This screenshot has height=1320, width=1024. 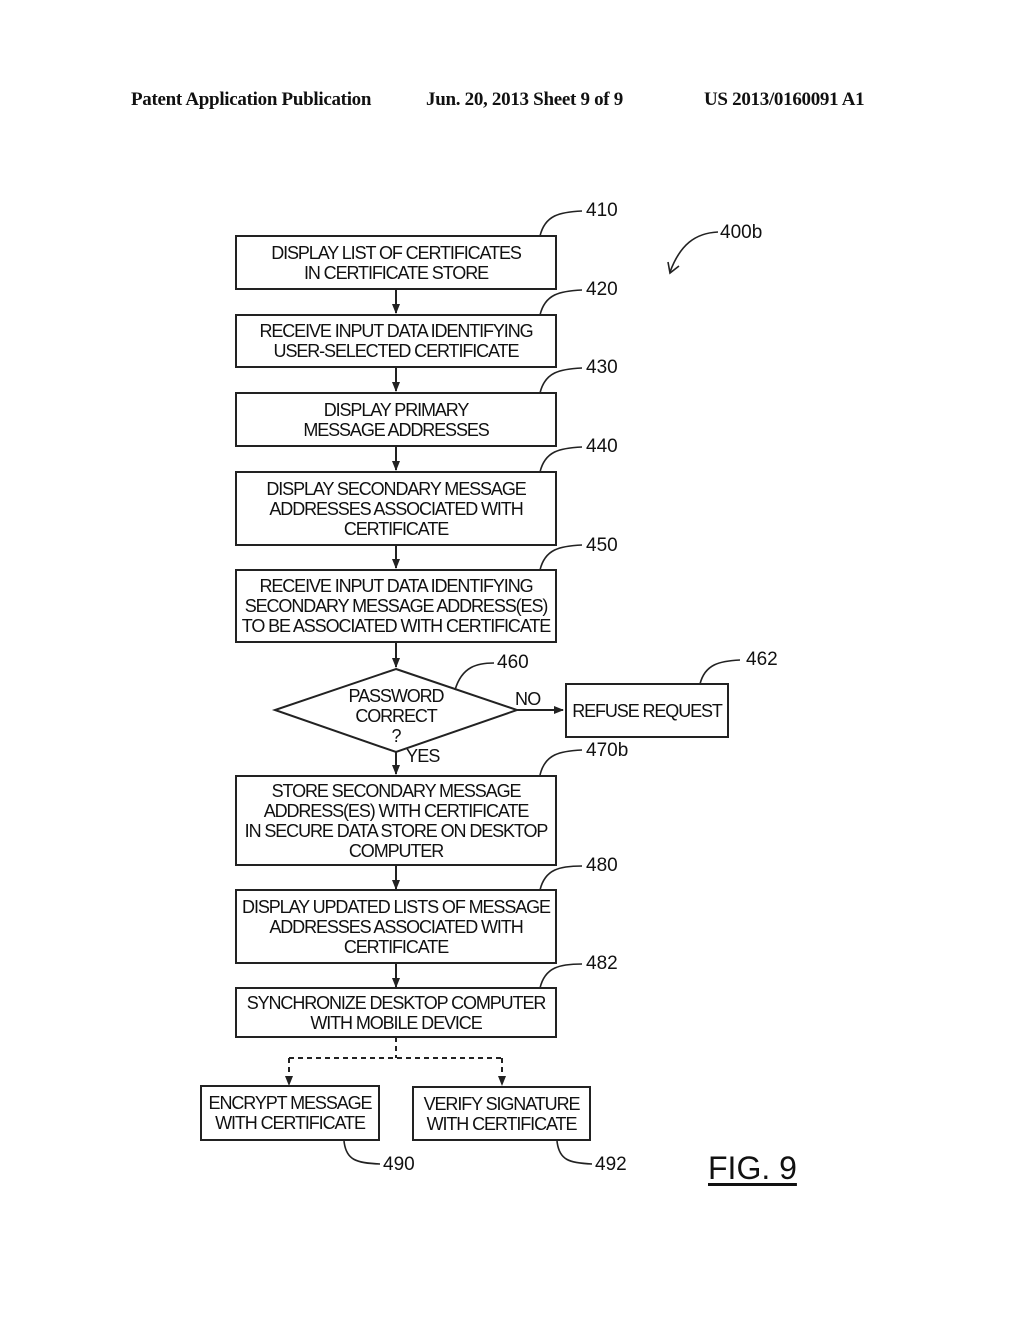 What do you see at coordinates (396, 419) in the screenshot?
I see `step-430-box: DISPLAY PRIMARY MESSAGE ADDRESSES` at bounding box center [396, 419].